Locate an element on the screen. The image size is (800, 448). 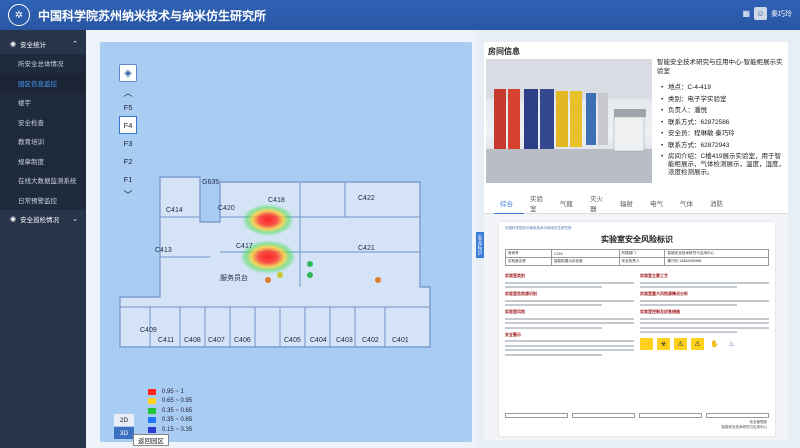
document-signature: 安全管理部 智能安全技术研究与应用中心 is located at coordinates (745, 425).